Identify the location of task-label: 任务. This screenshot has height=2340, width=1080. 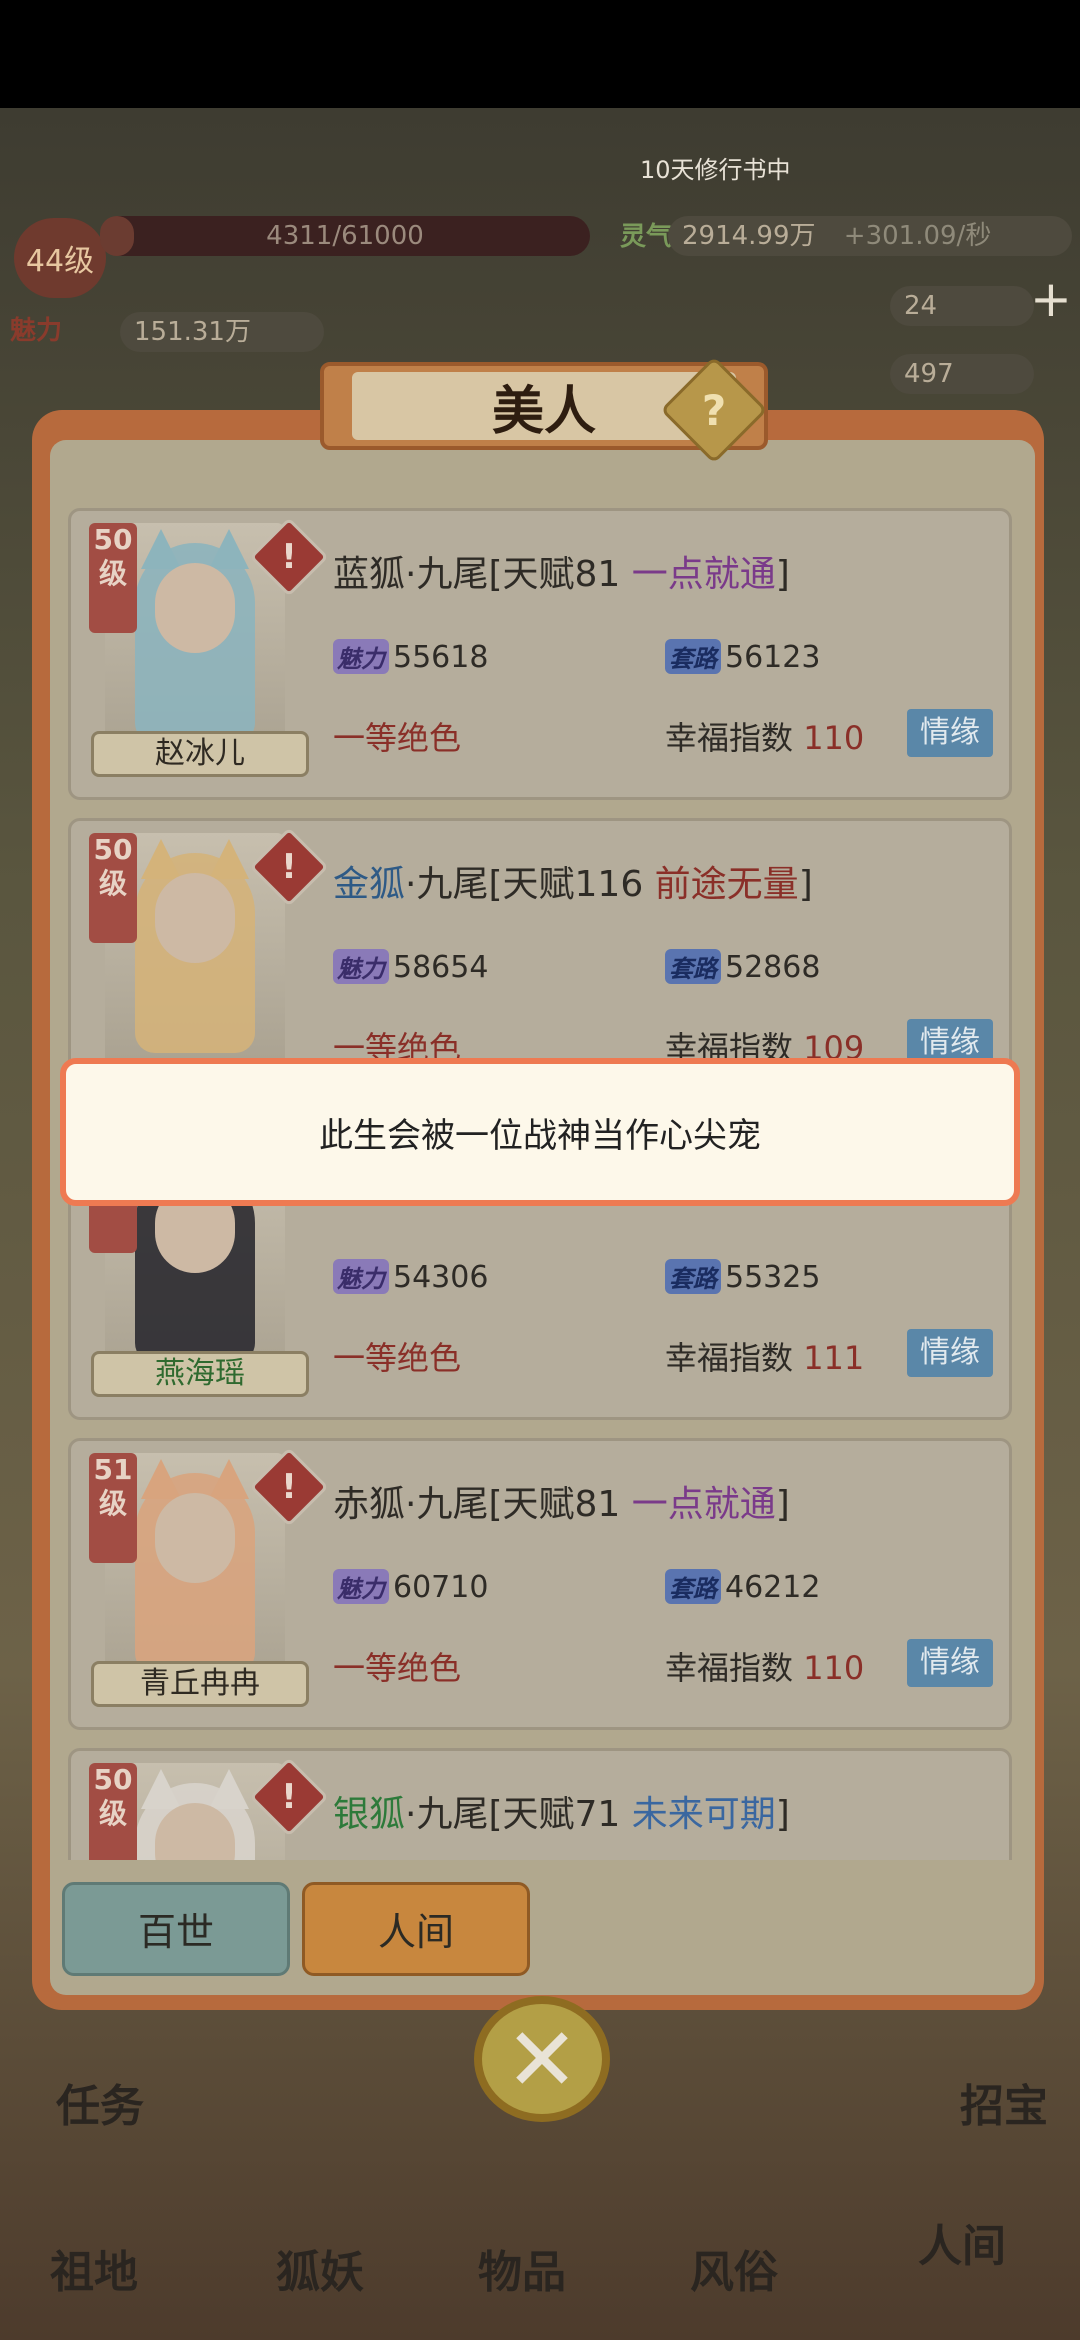
(100, 2102).